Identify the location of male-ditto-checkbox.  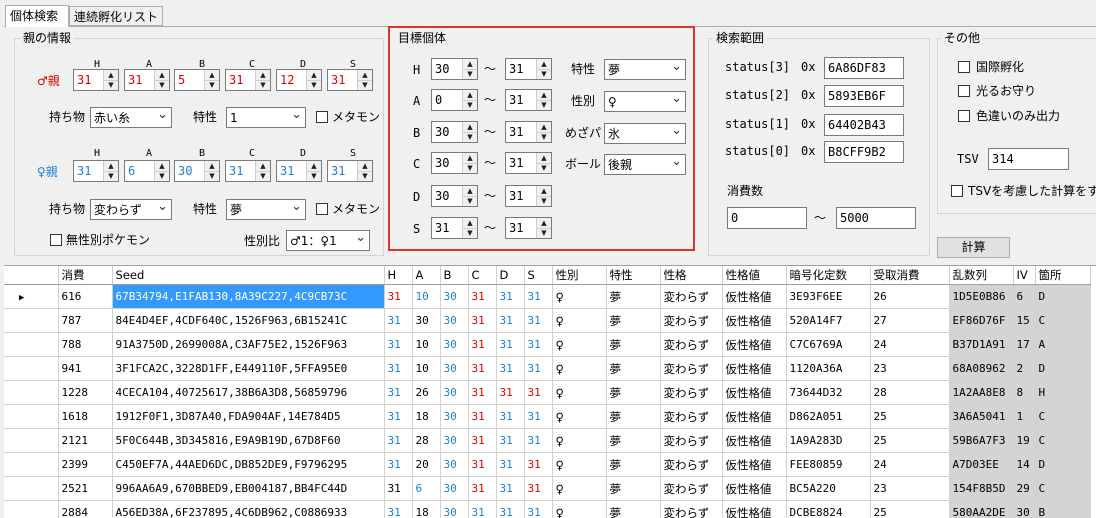
(322, 117).